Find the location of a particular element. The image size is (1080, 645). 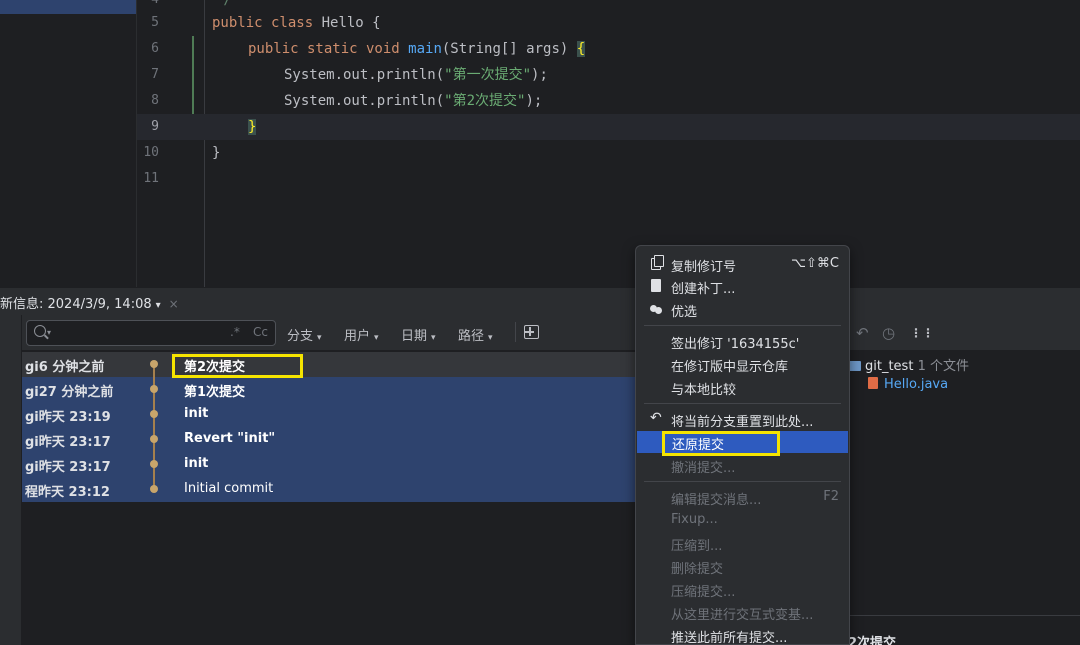

menu-label: 与本地比较 is located at coordinates (704, 390).